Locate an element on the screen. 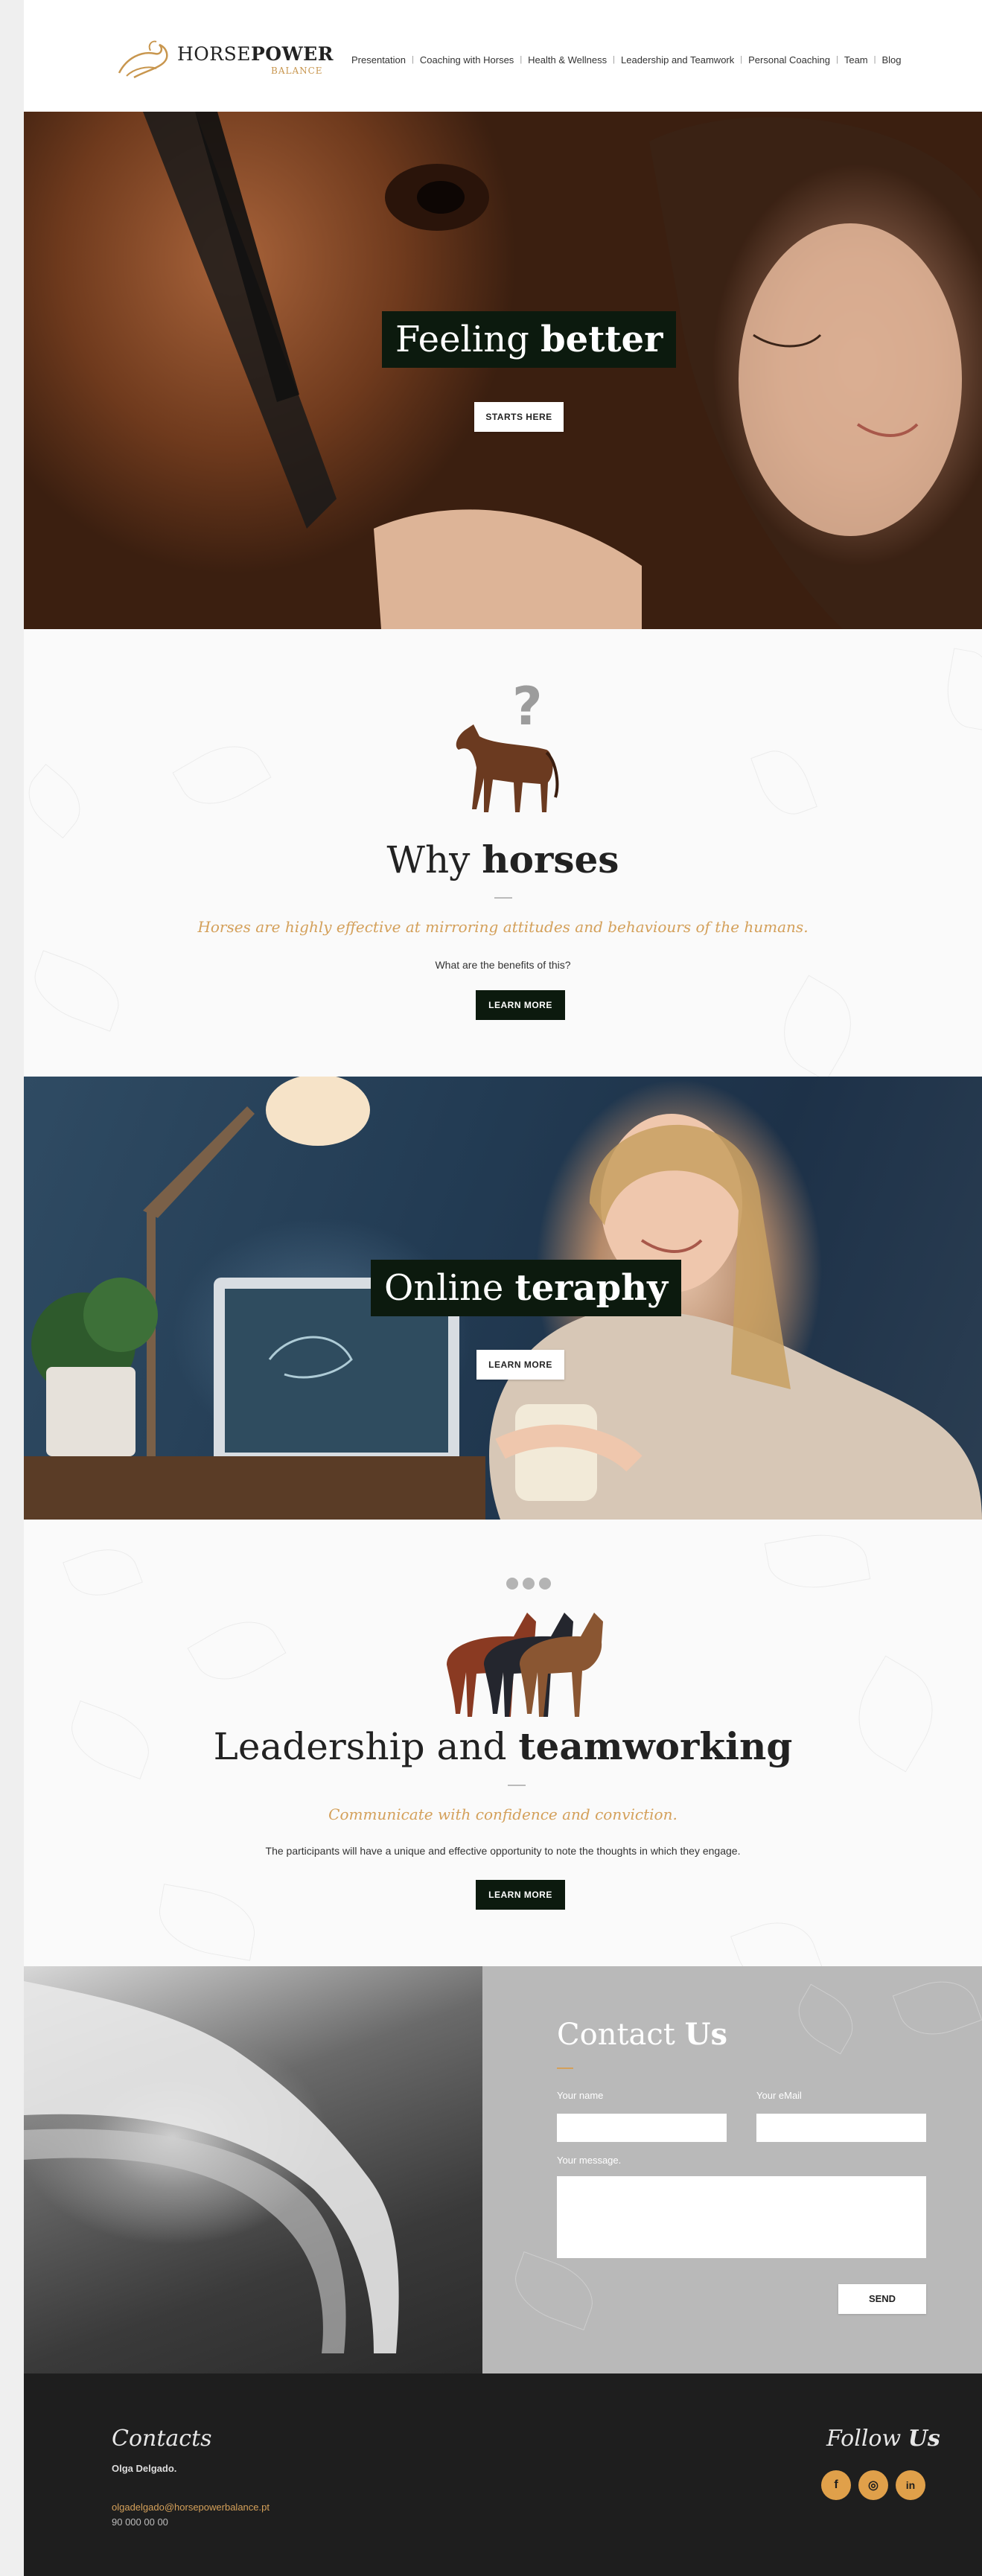 The height and width of the screenshot is (2576, 982). why-horses-title: Why horses is located at coordinates (502, 859).